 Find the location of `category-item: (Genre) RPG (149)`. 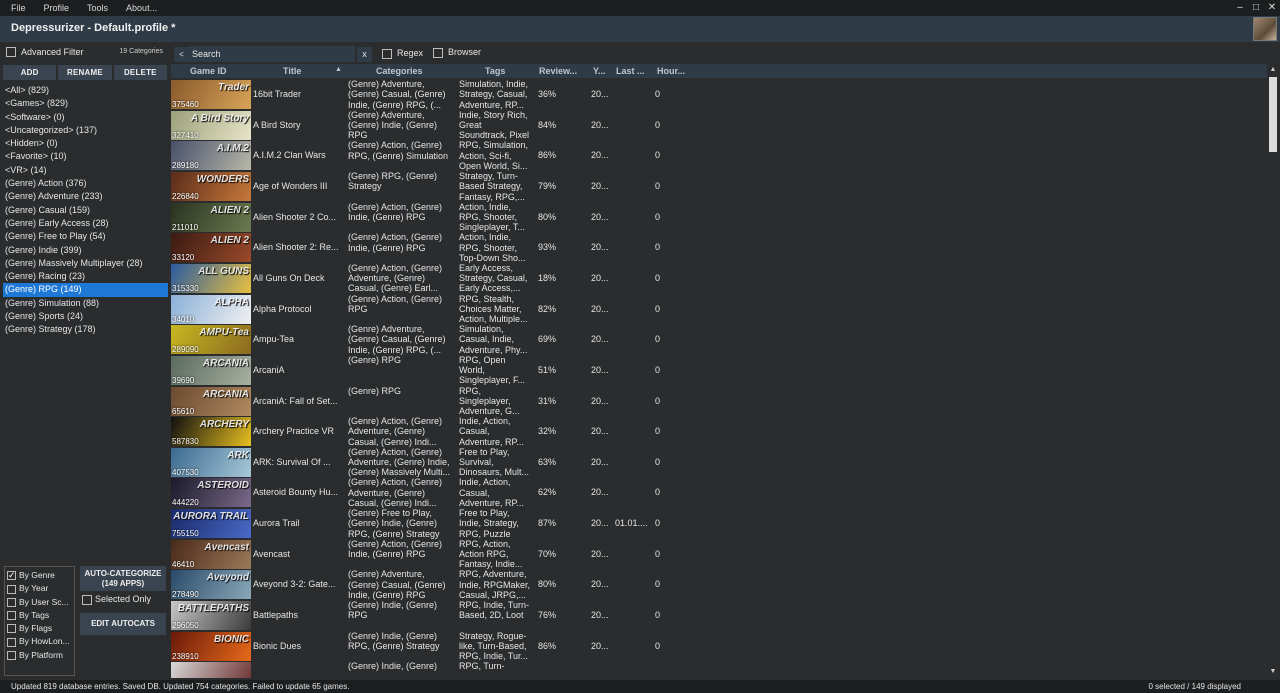

category-item: (Genre) RPG (149) is located at coordinates (85, 290).